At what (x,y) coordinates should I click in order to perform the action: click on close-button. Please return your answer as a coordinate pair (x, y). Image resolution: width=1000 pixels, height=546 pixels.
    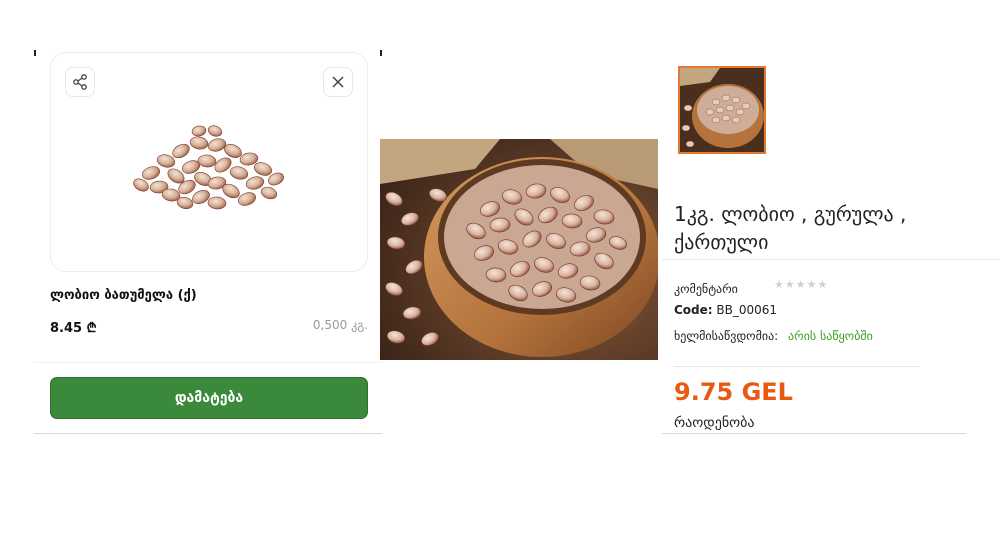
    Looking at the image, I should click on (338, 82).